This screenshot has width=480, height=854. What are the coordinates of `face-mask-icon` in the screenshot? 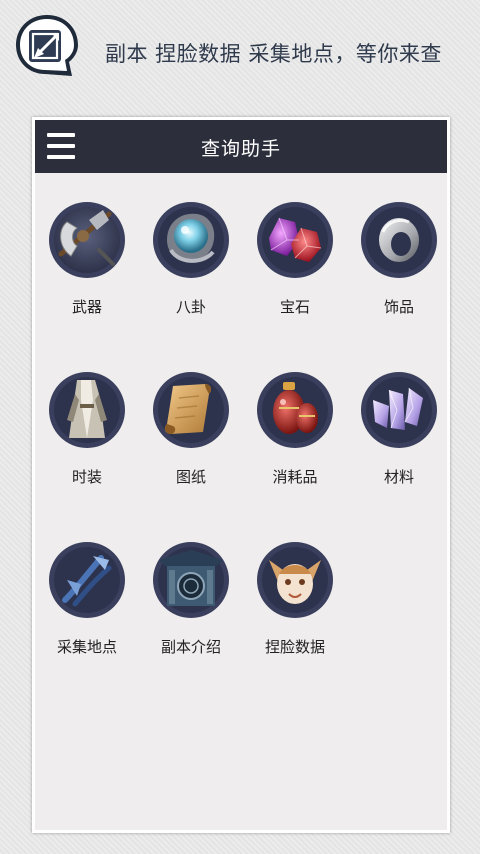 It's located at (295, 580).